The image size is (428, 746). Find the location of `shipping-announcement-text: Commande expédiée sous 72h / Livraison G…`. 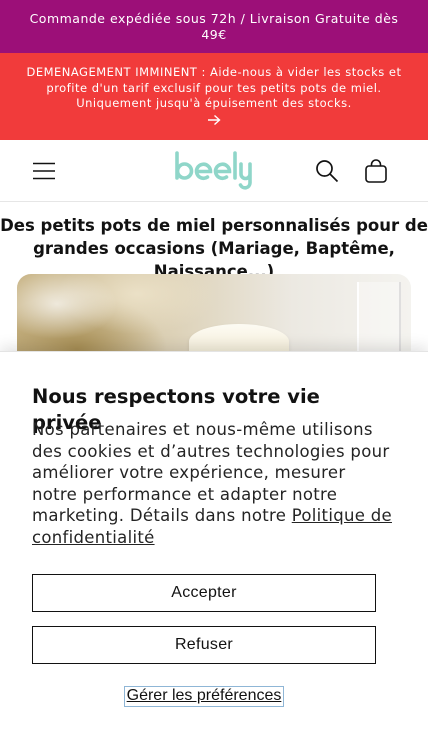

shipping-announcement-text: Commande expédiée sous 72h / Livraison G… is located at coordinates (214, 26).